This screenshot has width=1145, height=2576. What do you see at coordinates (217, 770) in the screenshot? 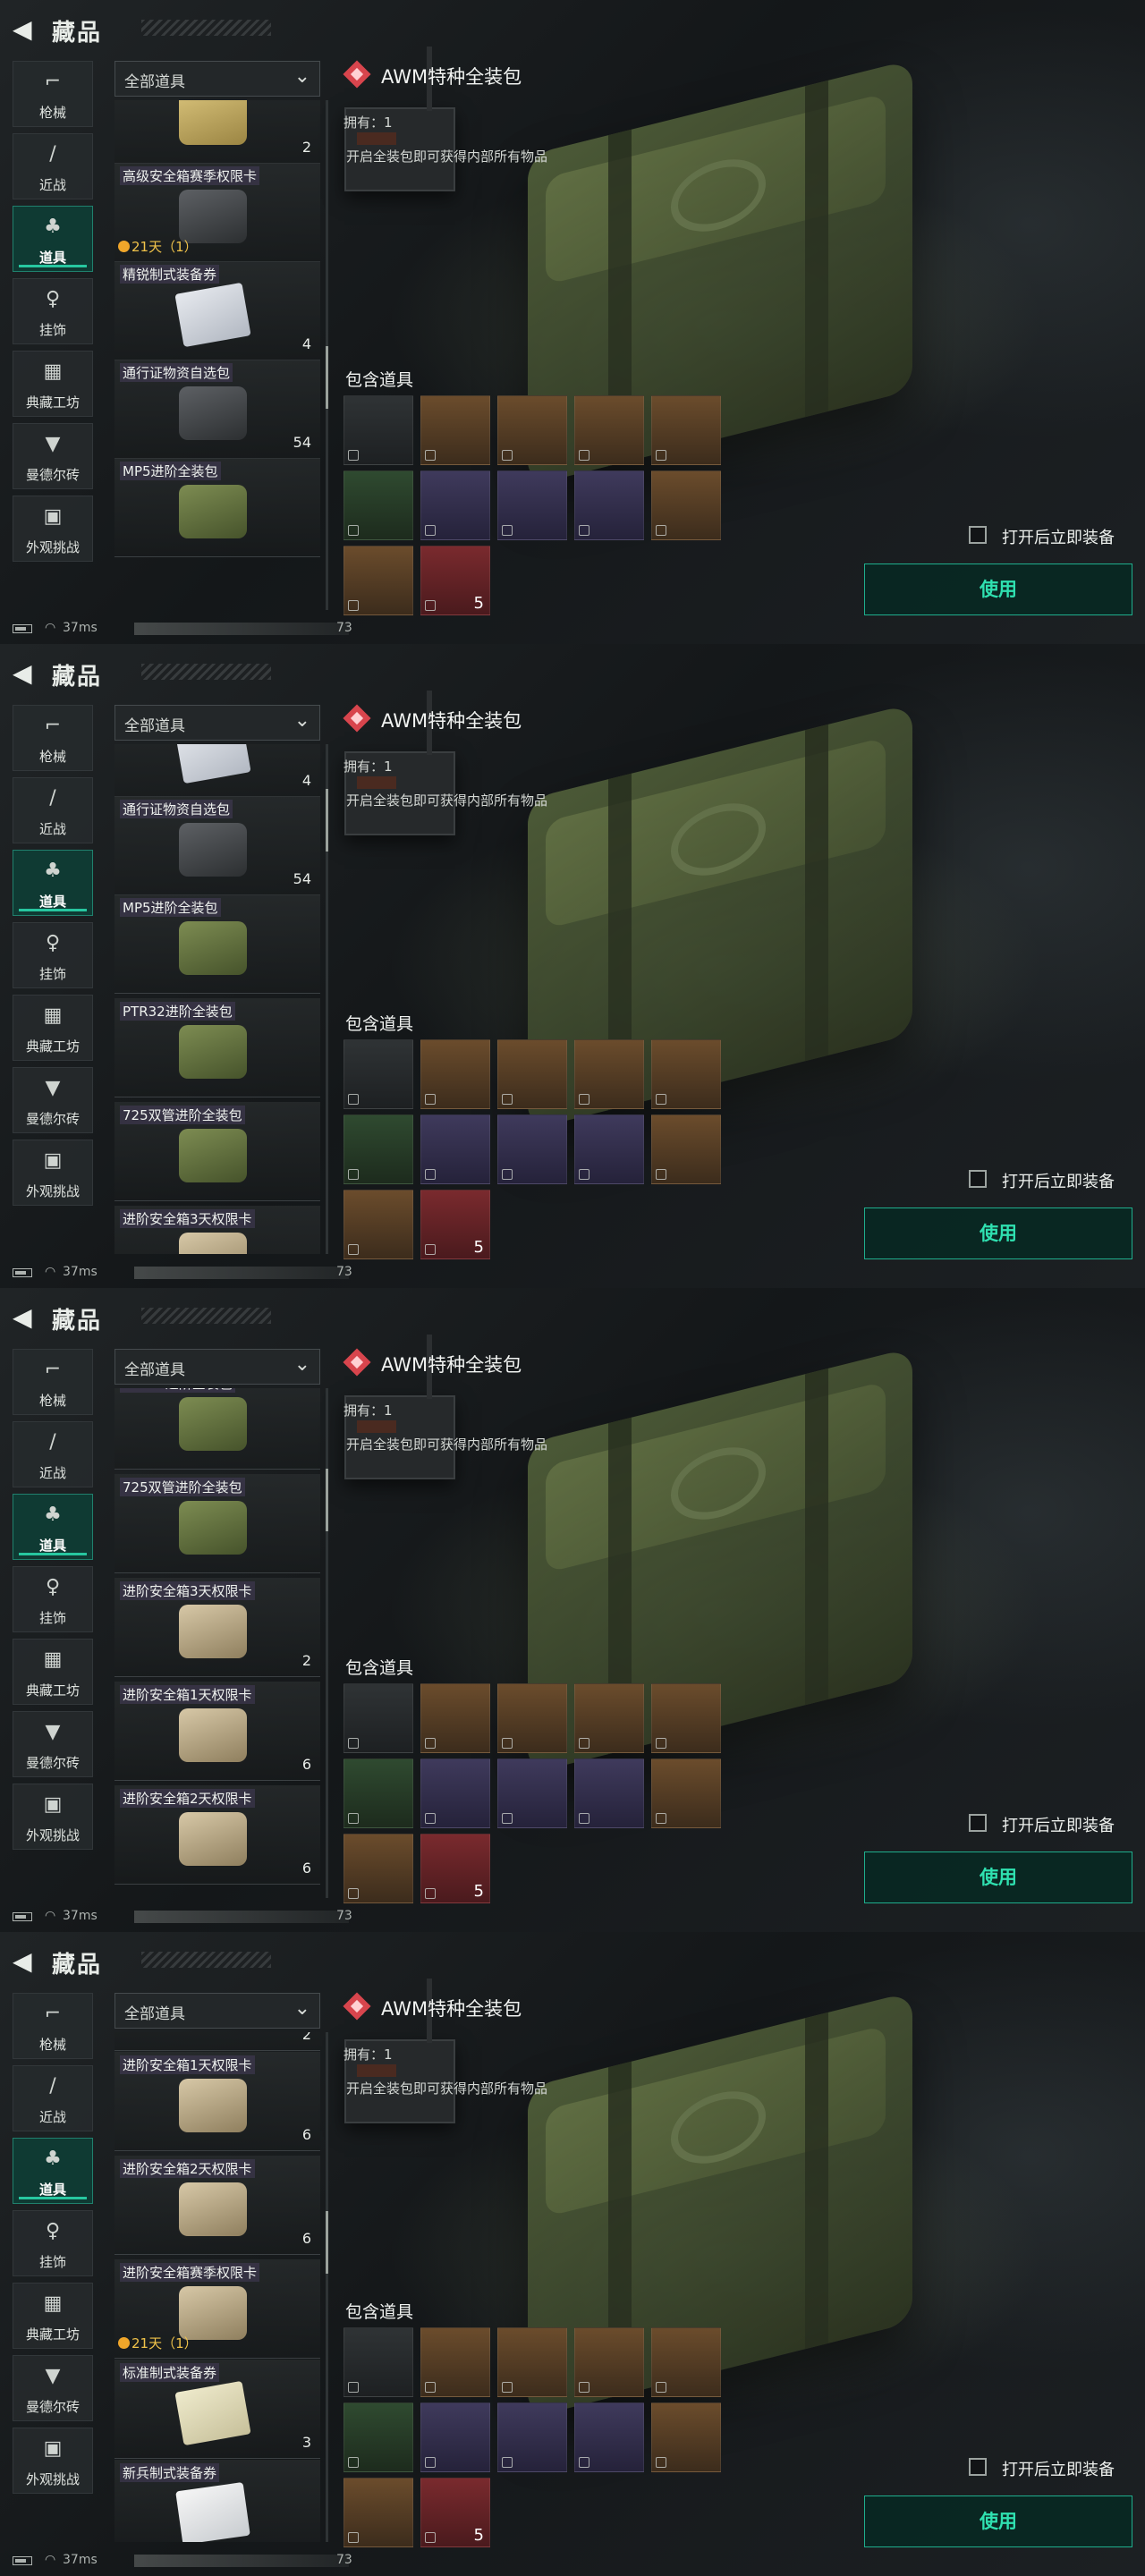
I see `list-item: 4` at bounding box center [217, 770].